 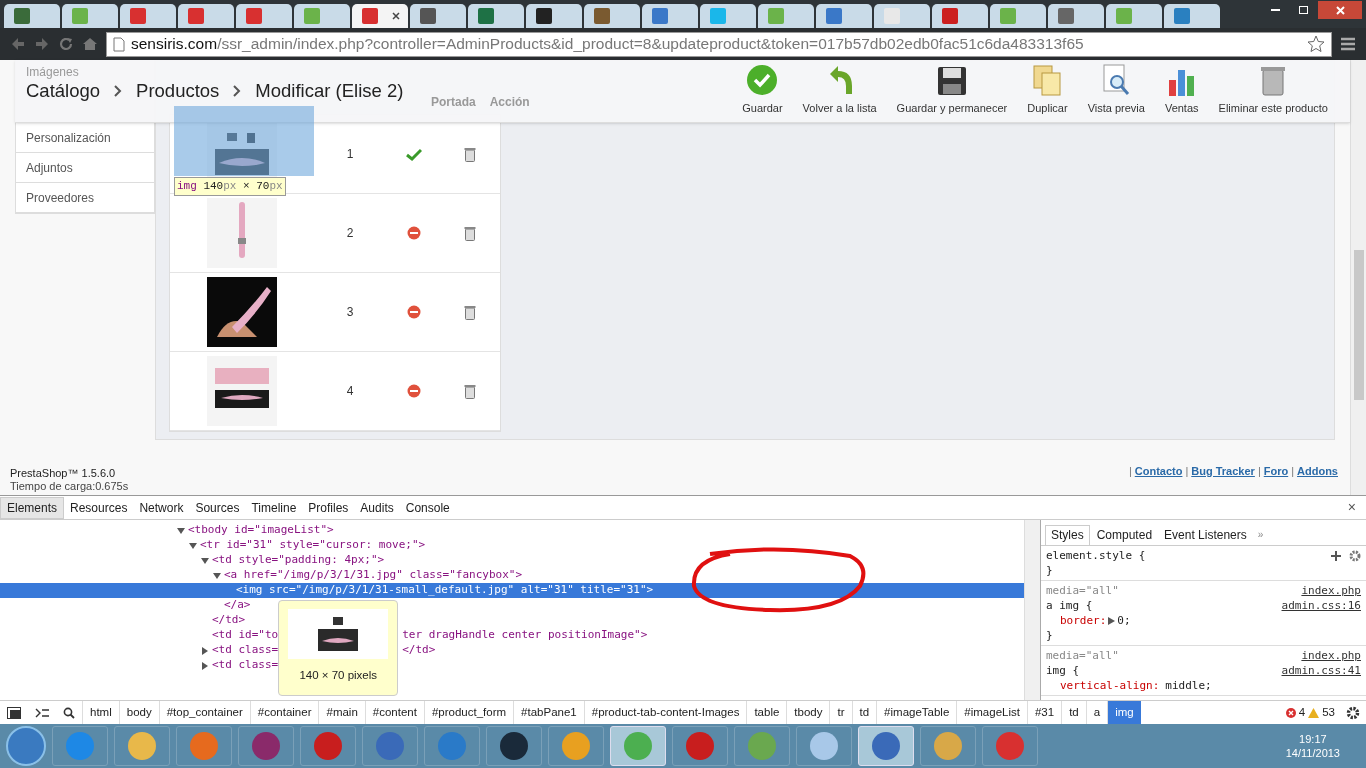 I want to click on breadcrumb-item: Productos, so click(x=178, y=91).